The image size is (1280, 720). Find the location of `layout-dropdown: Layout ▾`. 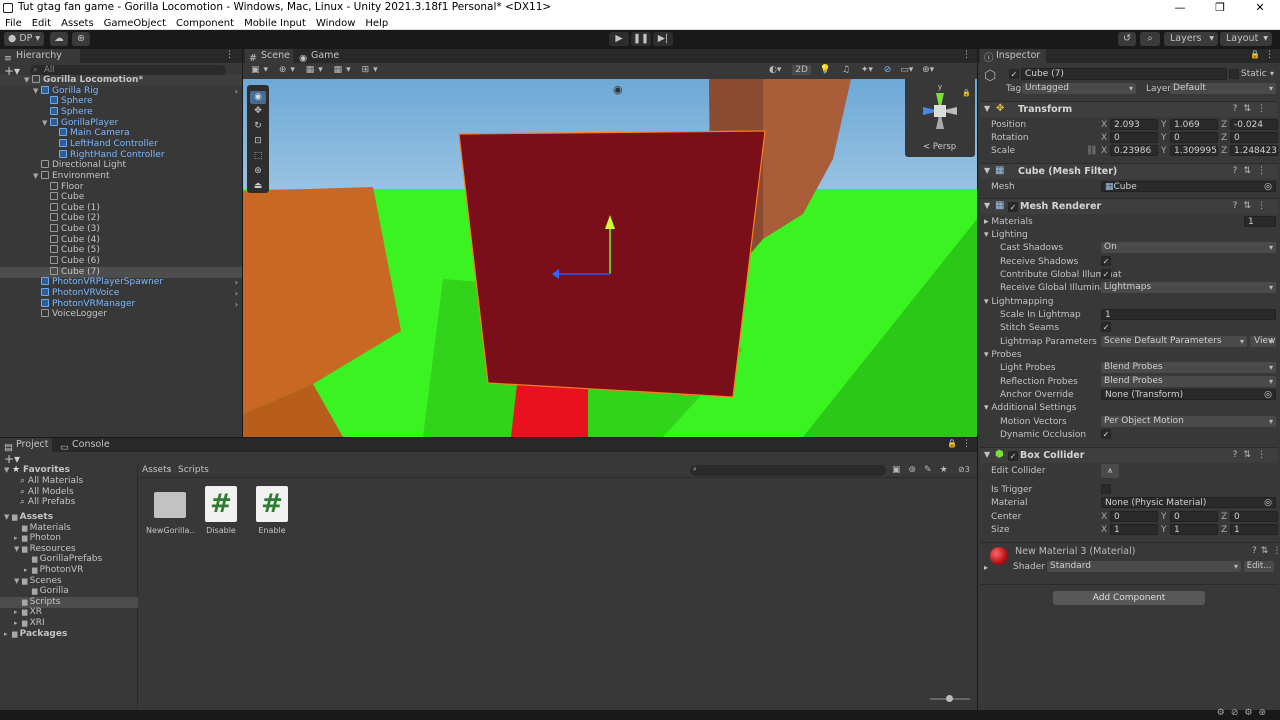

layout-dropdown: Layout ▾ is located at coordinates (1246, 39).